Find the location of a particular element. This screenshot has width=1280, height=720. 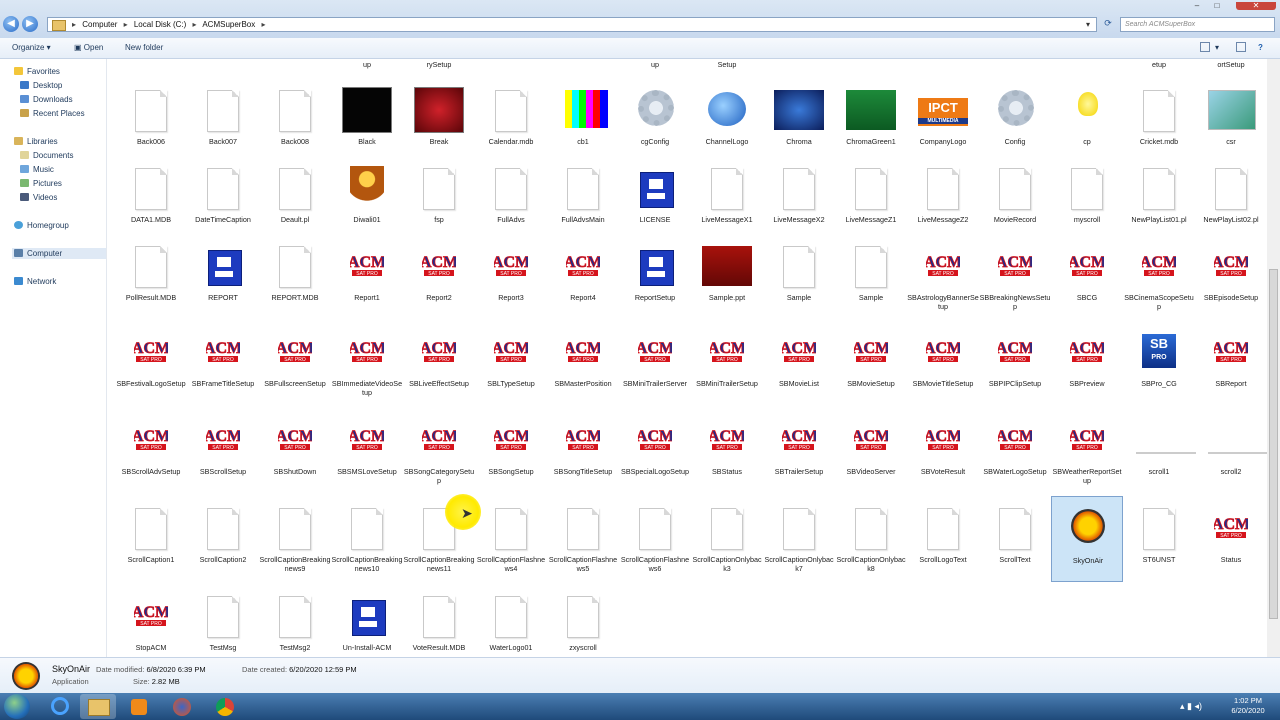

file-item: Cricket.mdb is located at coordinates (1159, 121).